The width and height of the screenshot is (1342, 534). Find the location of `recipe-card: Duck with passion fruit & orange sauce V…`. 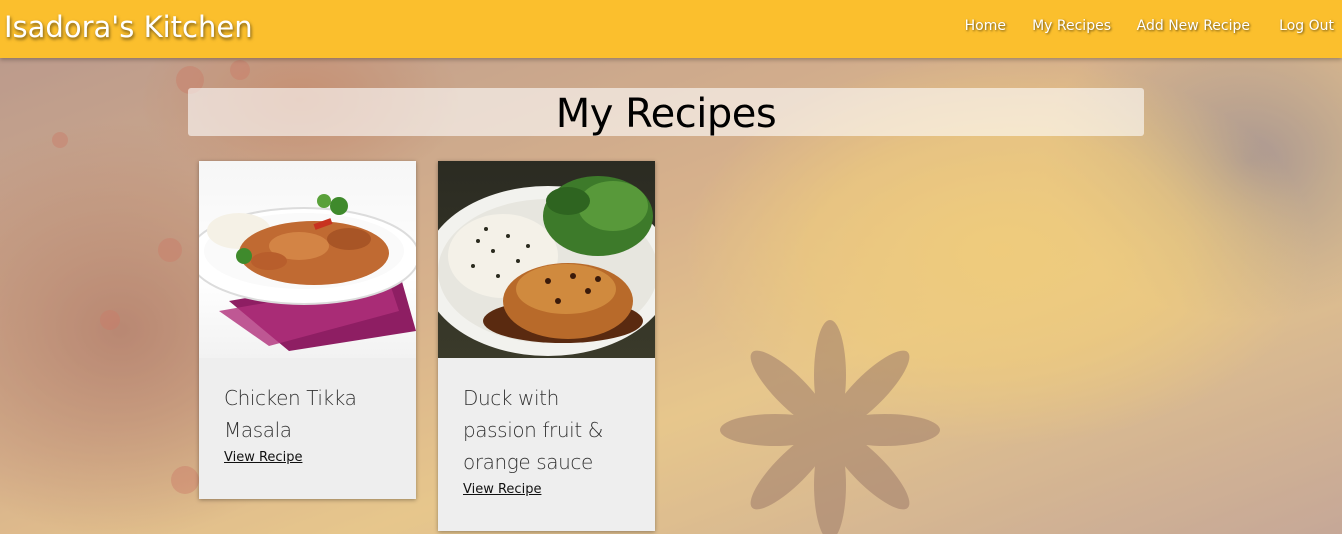

recipe-card: Duck with passion fruit & orange sauce V… is located at coordinates (546, 346).